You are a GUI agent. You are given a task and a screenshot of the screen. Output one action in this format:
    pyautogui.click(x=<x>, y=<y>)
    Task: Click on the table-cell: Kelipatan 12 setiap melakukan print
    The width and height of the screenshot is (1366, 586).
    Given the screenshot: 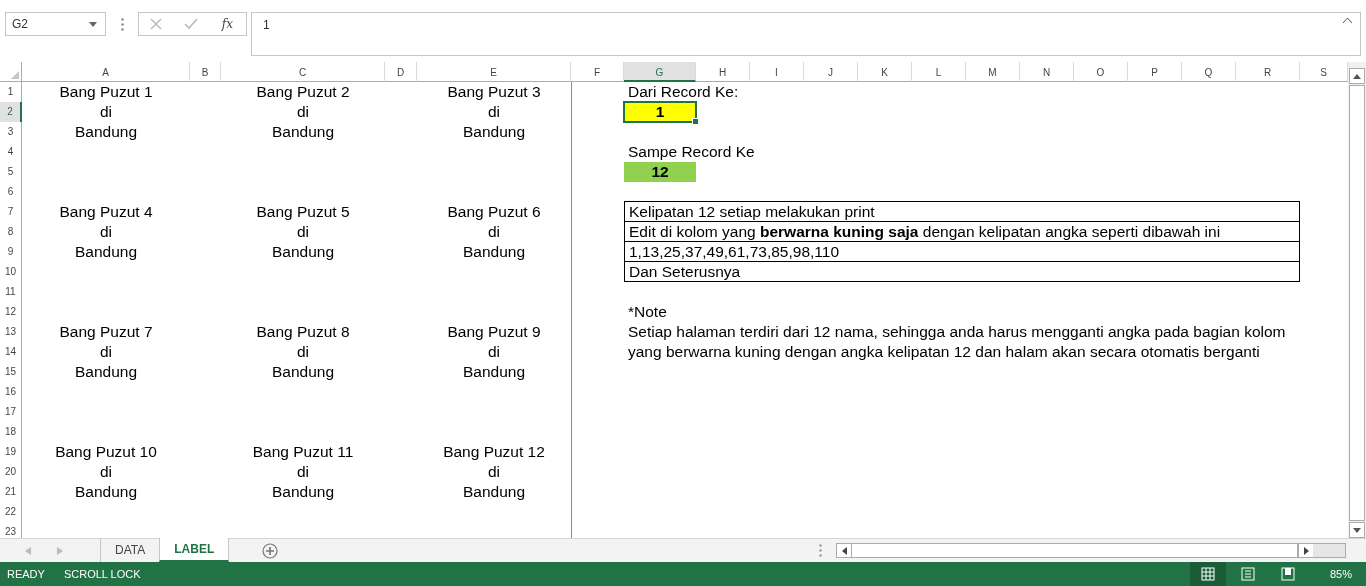 What is the action you would take?
    pyautogui.click(x=962, y=211)
    